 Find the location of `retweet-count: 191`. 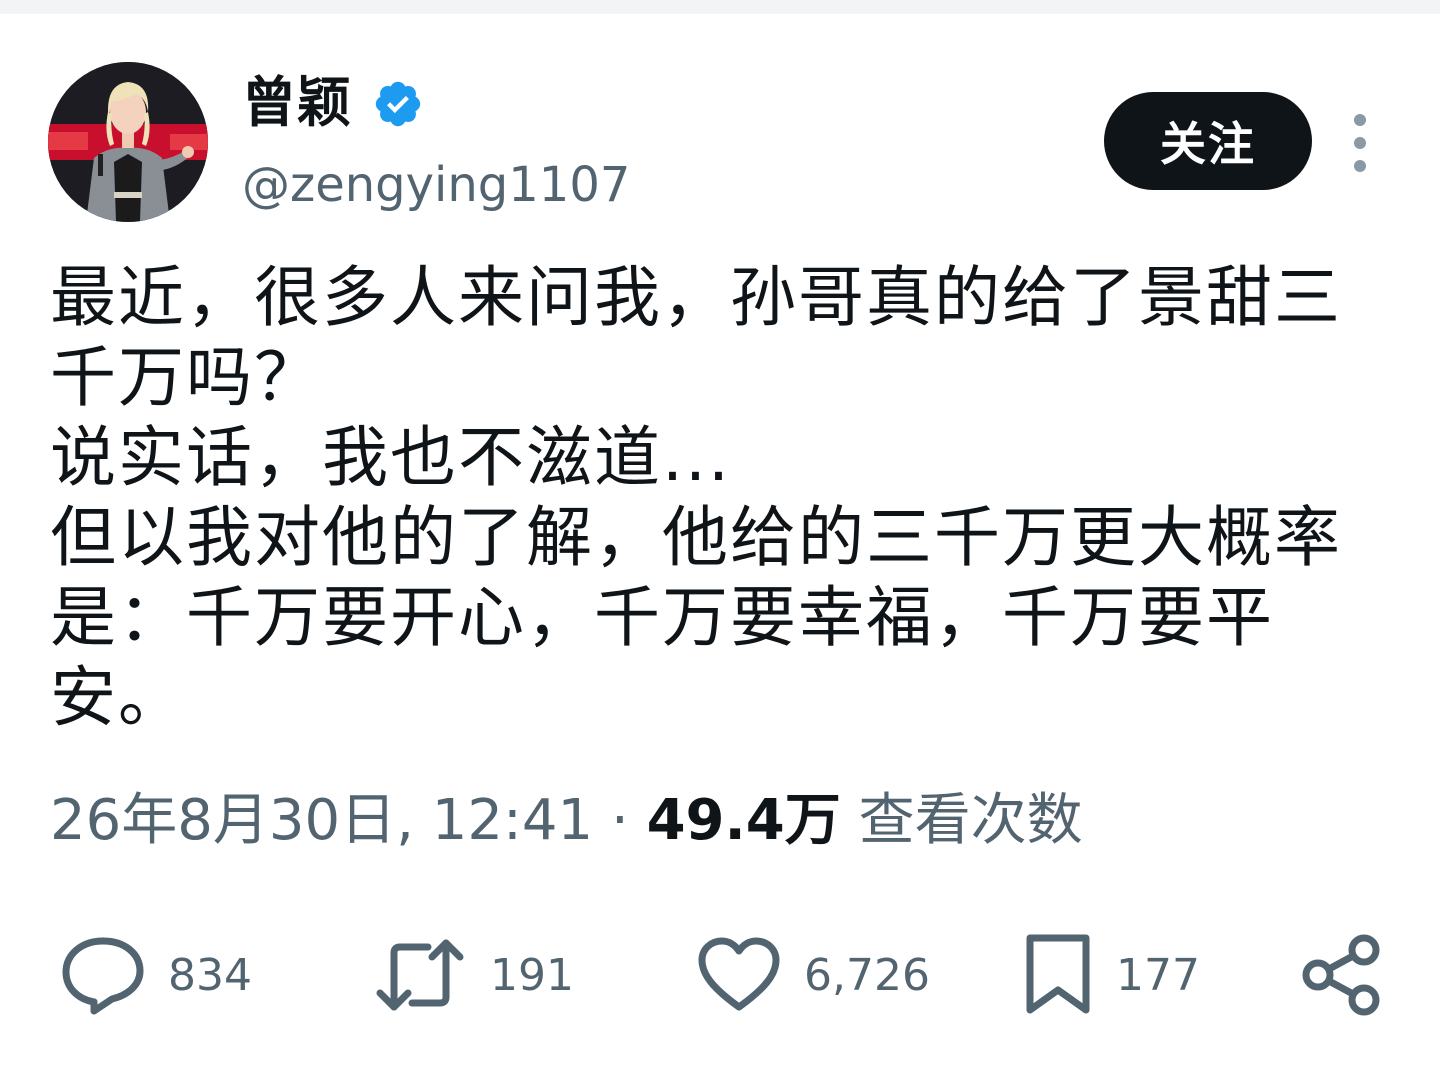

retweet-count: 191 is located at coordinates (532, 975).